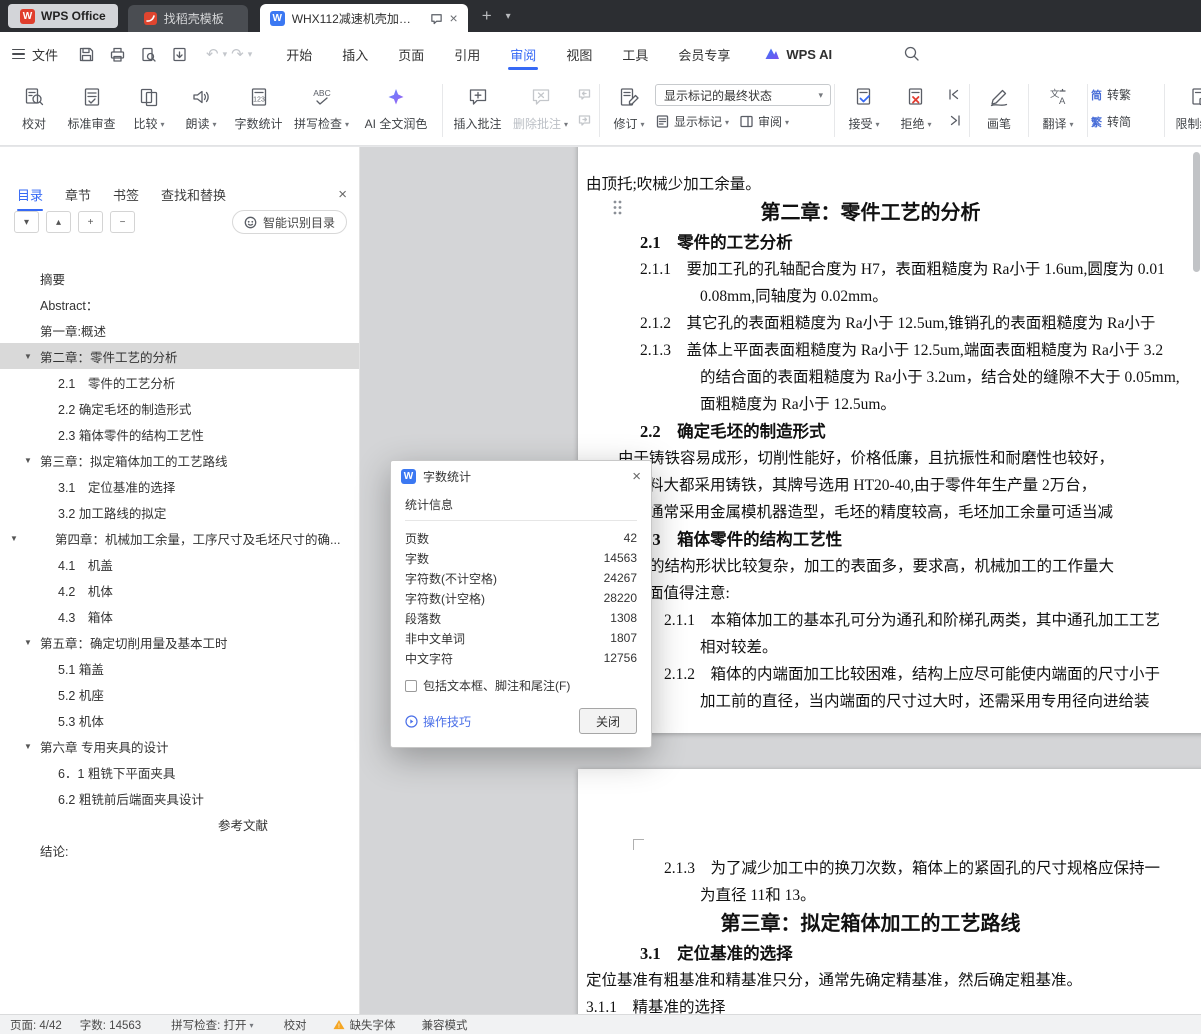 The image size is (1201, 1034). What do you see at coordinates (954, 94) in the screenshot?
I see `previous-revision-button` at bounding box center [954, 94].